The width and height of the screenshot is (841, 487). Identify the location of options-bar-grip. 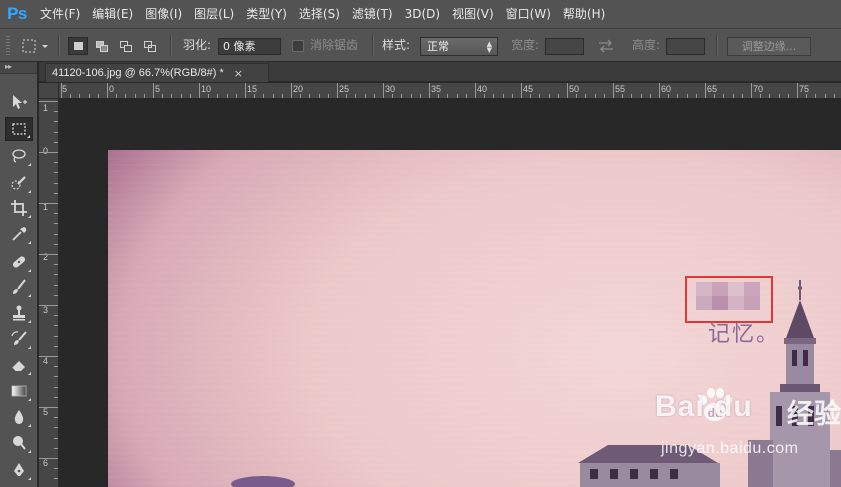
(8, 46).